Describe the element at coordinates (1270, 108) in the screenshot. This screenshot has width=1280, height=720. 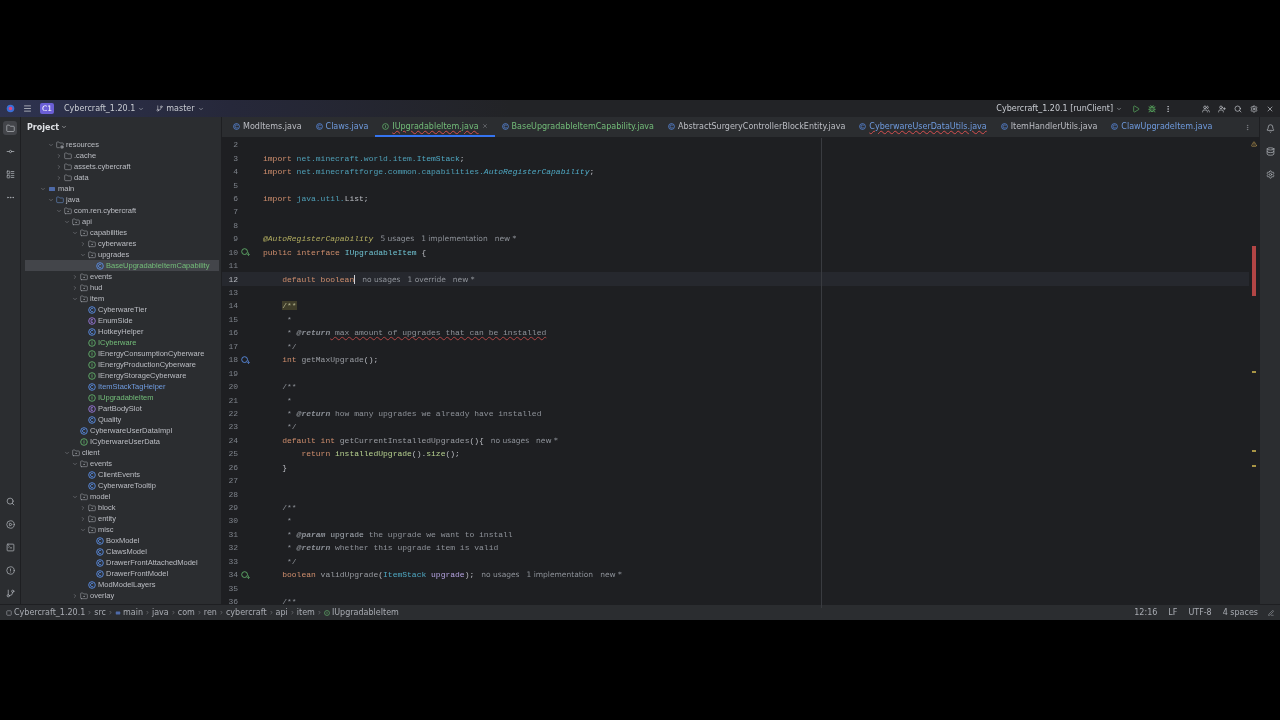
I see `close-icon` at that location.